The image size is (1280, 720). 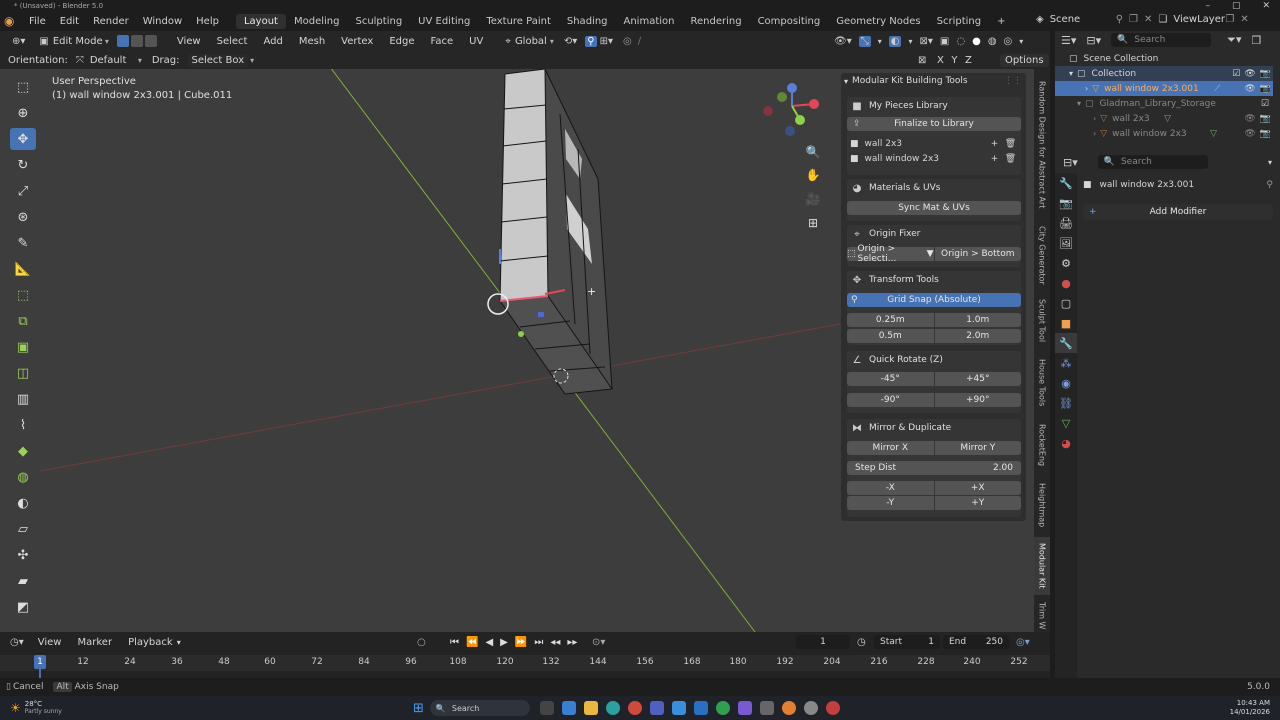 I want to click on blender-logo-icon: ◉, so click(x=13, y=21).